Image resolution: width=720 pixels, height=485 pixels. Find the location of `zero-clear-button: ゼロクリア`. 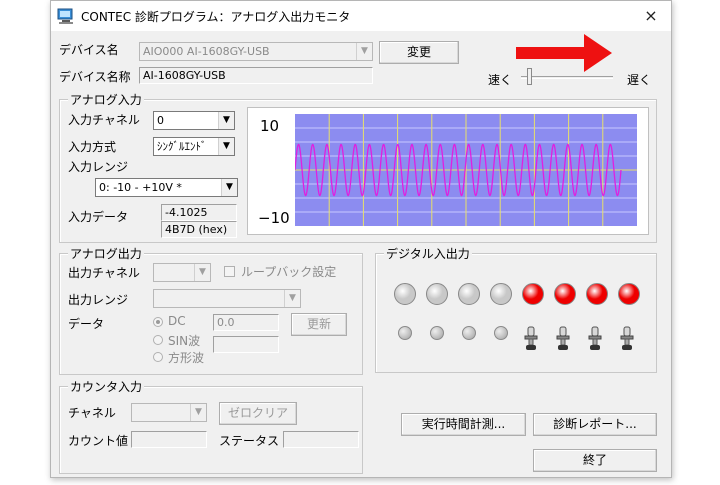

zero-clear-button: ゼロクリア is located at coordinates (258, 413).